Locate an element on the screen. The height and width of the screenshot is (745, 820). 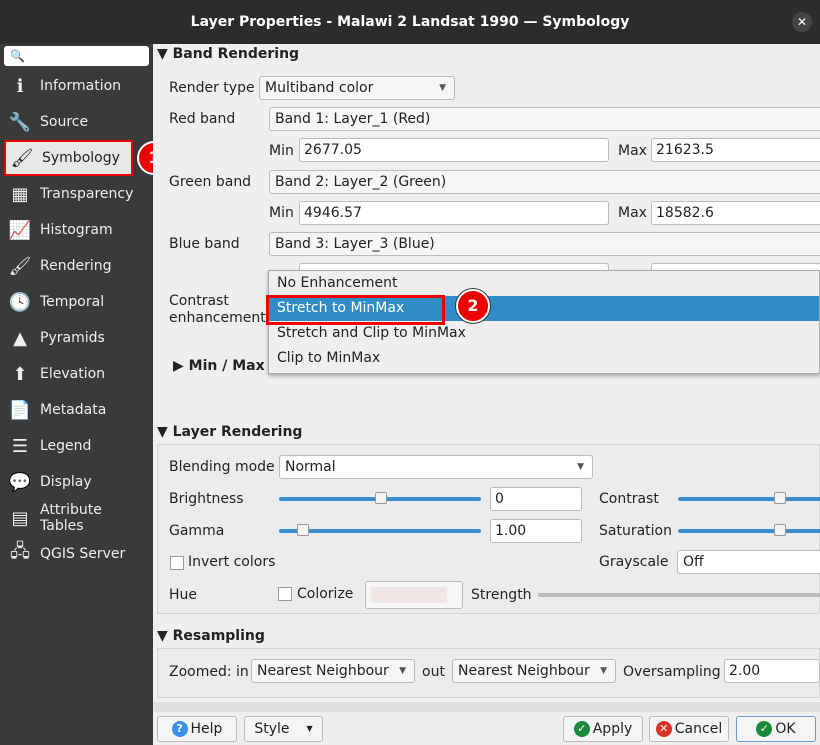
gamma-input: 1.00 is located at coordinates (536, 531).